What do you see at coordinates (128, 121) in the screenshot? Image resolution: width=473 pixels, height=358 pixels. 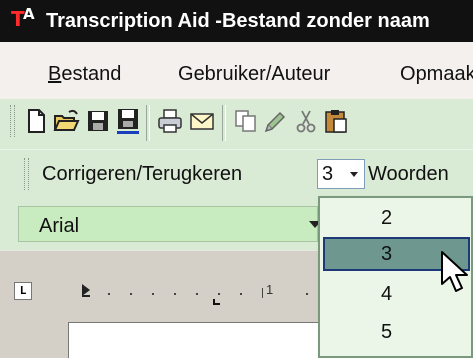 I see `save-all-icon` at bounding box center [128, 121].